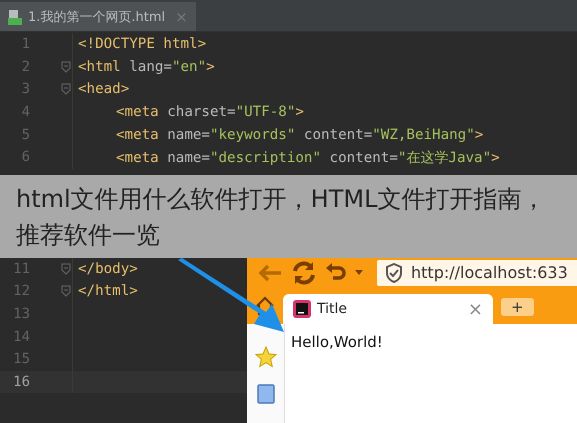 The width and height of the screenshot is (577, 423). What do you see at coordinates (21, 336) in the screenshot?
I see `line-number: 14` at bounding box center [21, 336].